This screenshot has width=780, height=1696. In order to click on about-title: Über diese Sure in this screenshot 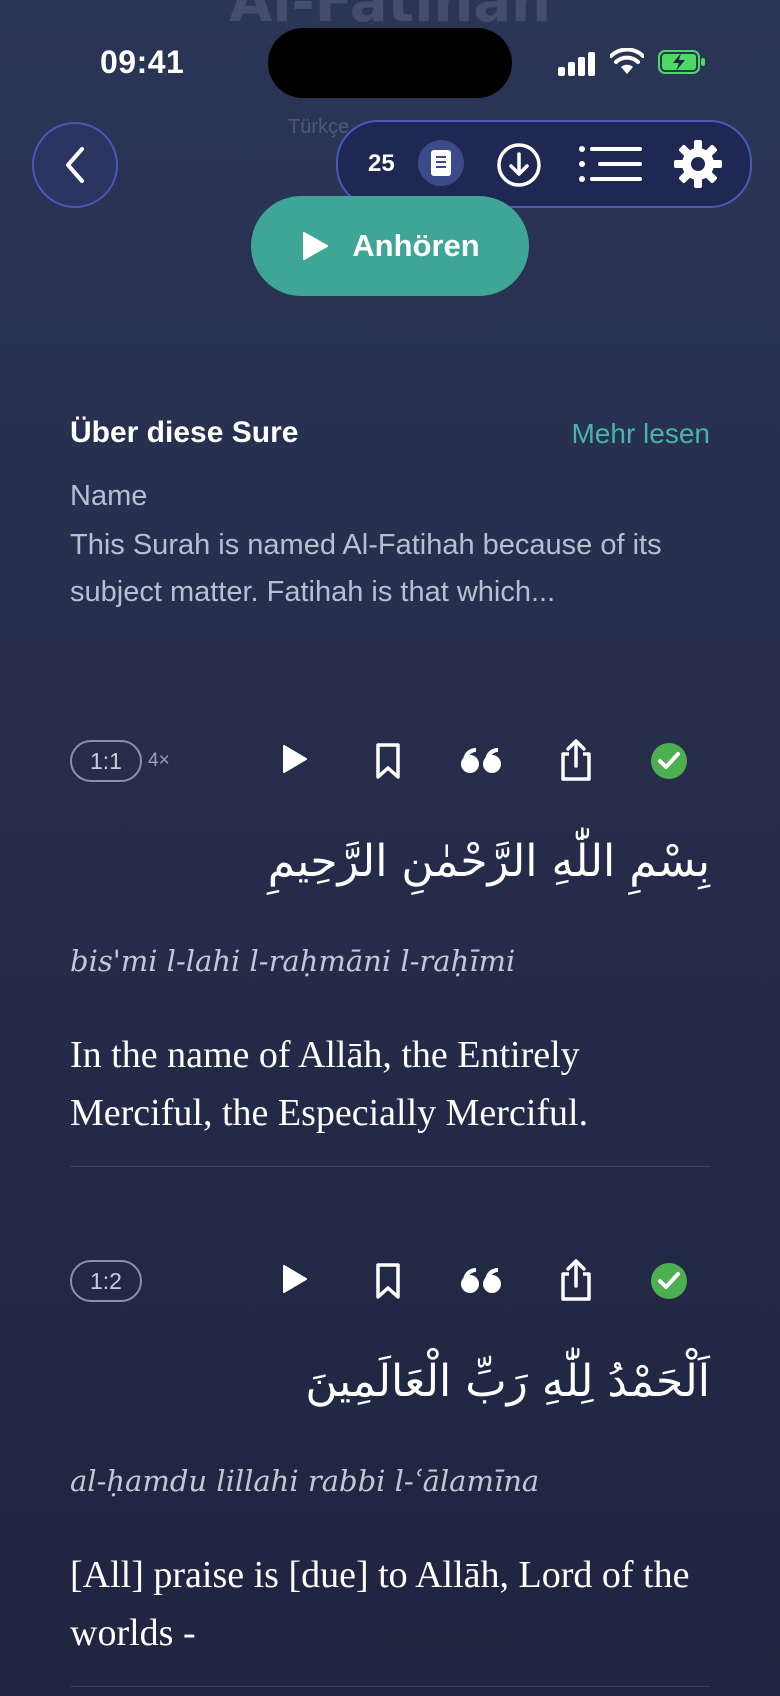, I will do `click(184, 432)`.